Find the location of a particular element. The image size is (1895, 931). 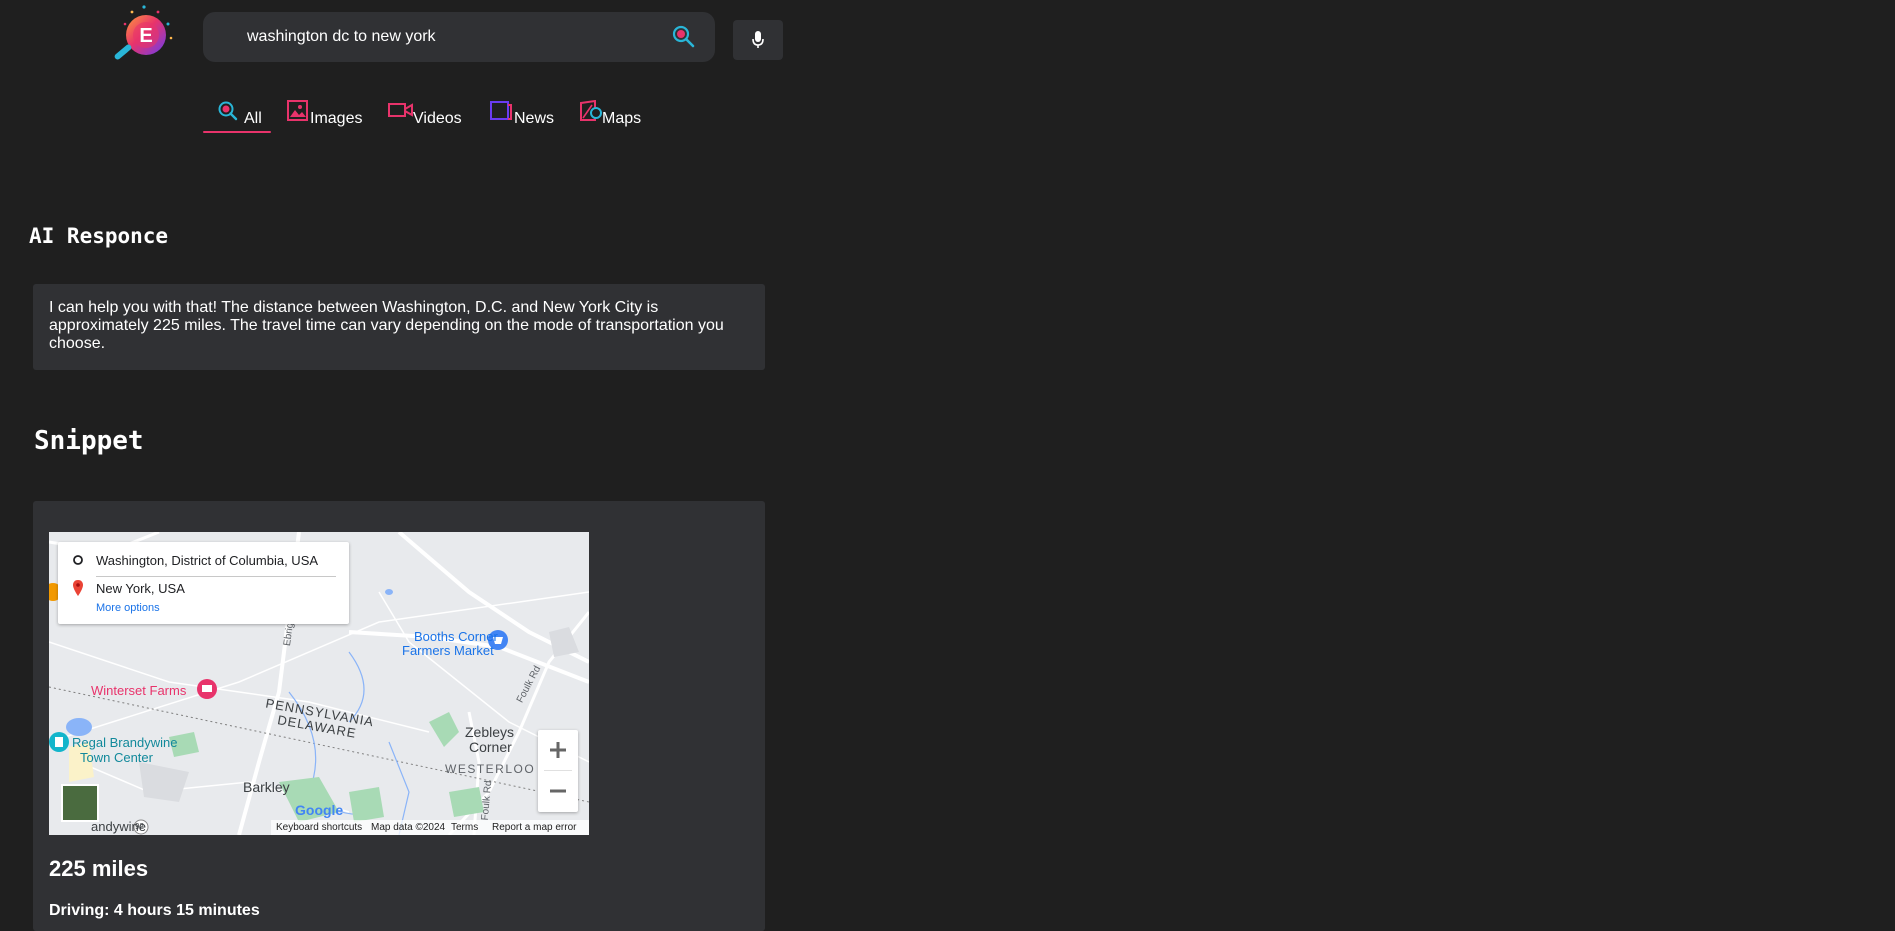

map-label-westerloo: WESTERLOO is located at coordinates (490, 769).